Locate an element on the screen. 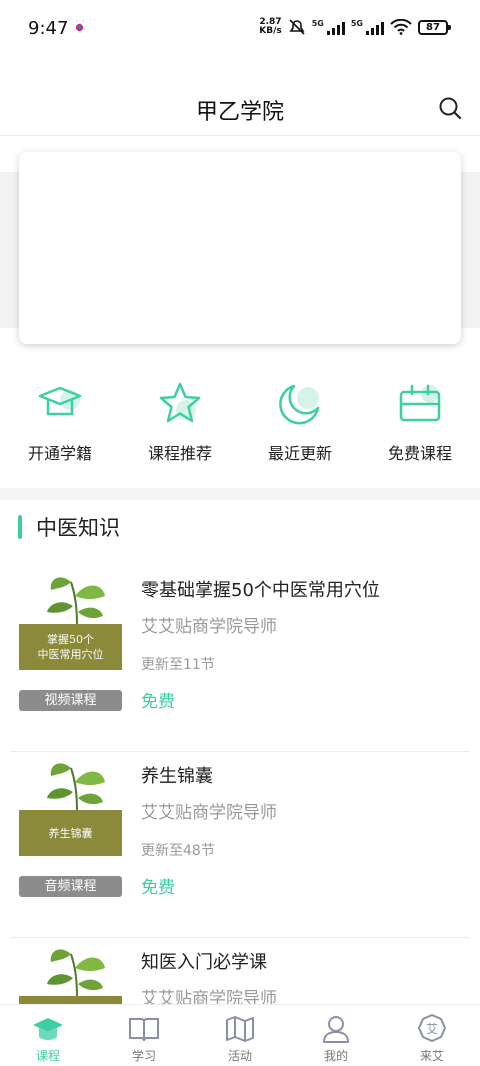  signal-2-icon: 5G is located at coordinates (367, 27).